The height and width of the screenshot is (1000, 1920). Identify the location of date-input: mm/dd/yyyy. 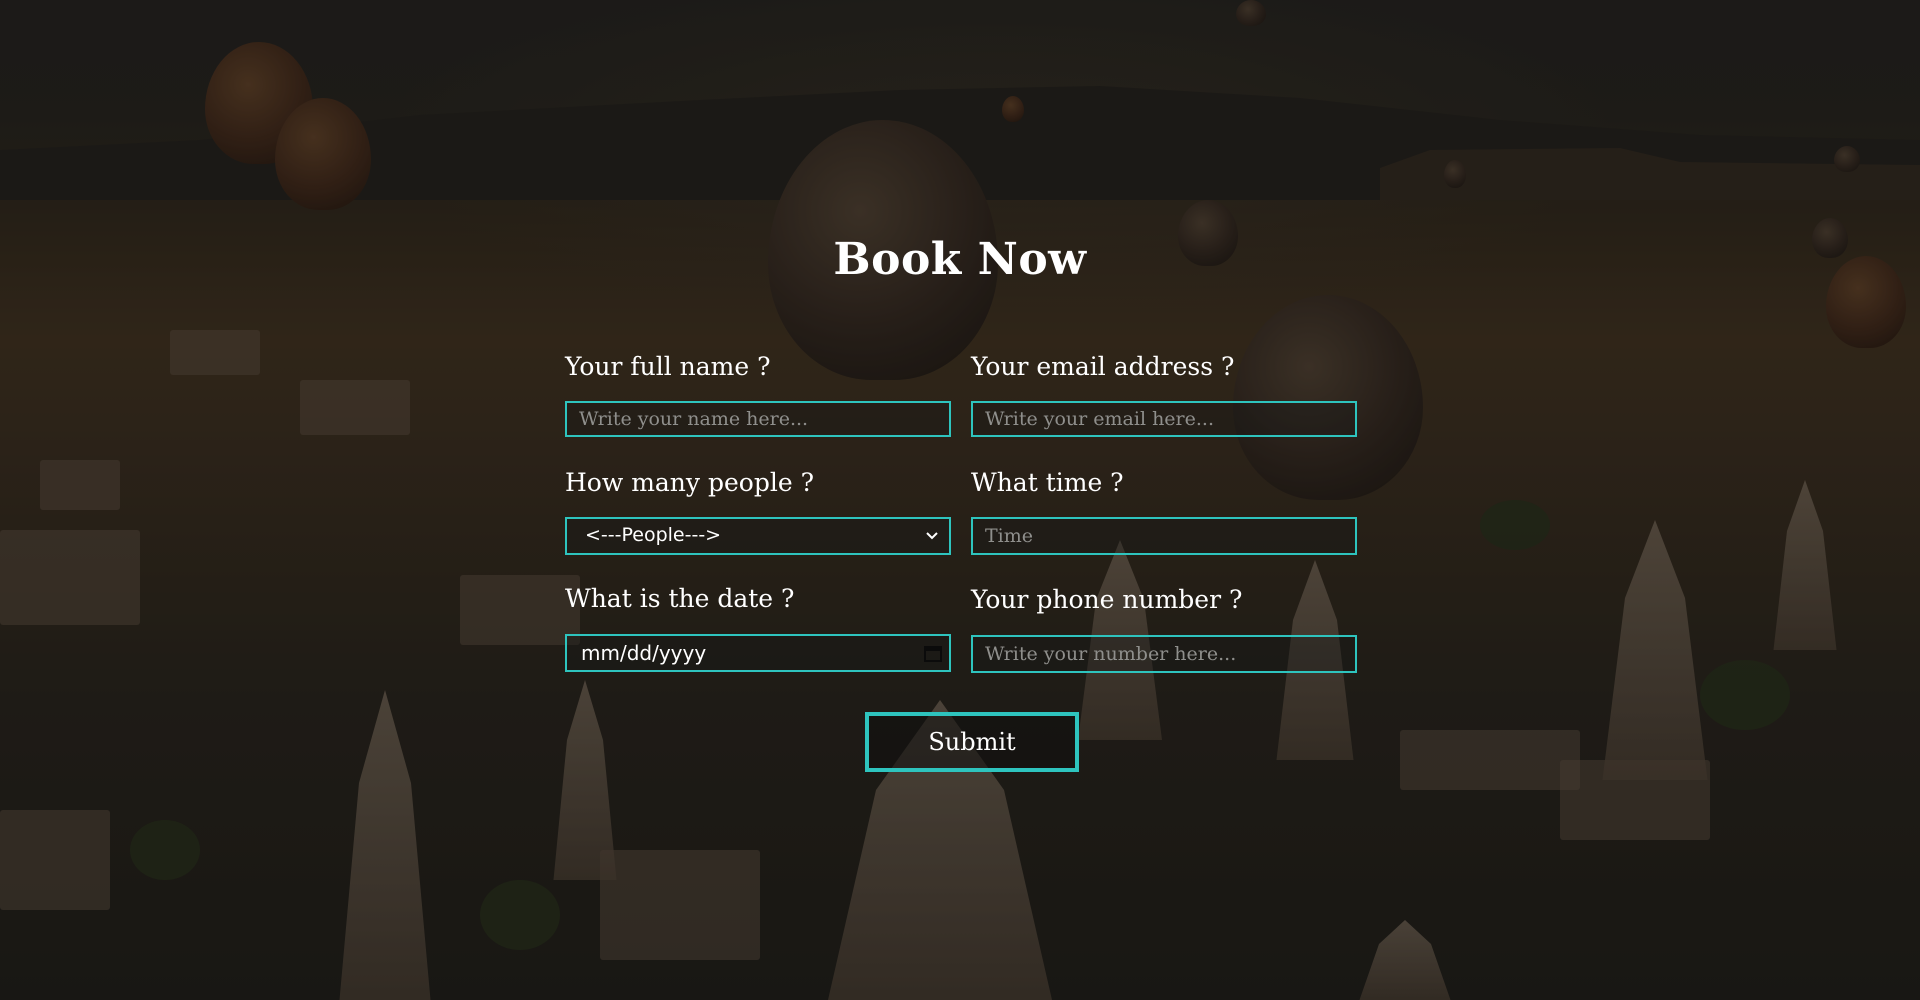
(758, 653).